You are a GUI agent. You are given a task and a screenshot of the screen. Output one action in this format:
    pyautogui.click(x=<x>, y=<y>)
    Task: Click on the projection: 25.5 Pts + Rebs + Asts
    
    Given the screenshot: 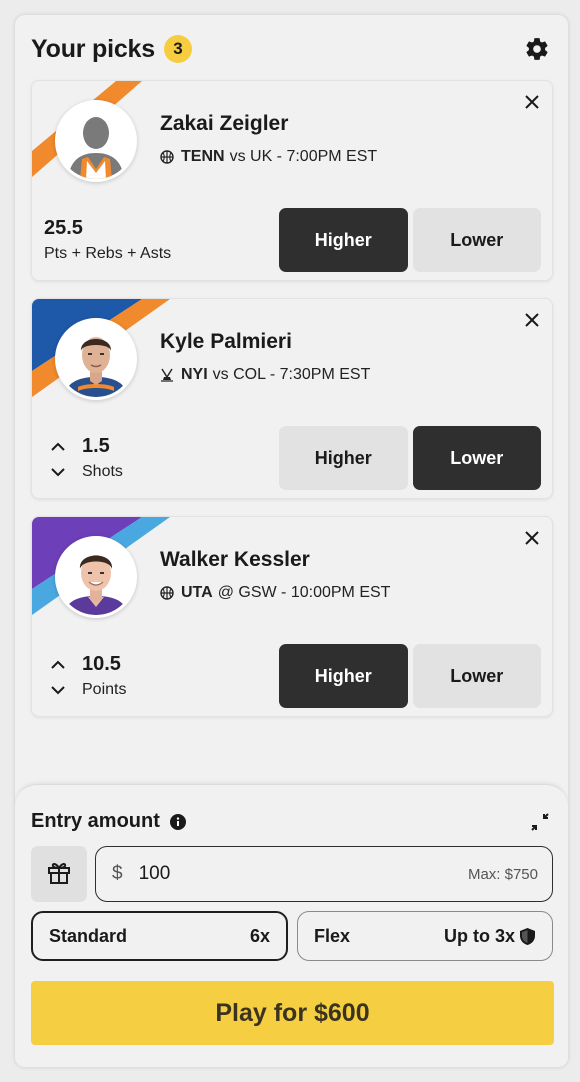 What is the action you would take?
    pyautogui.click(x=107, y=240)
    